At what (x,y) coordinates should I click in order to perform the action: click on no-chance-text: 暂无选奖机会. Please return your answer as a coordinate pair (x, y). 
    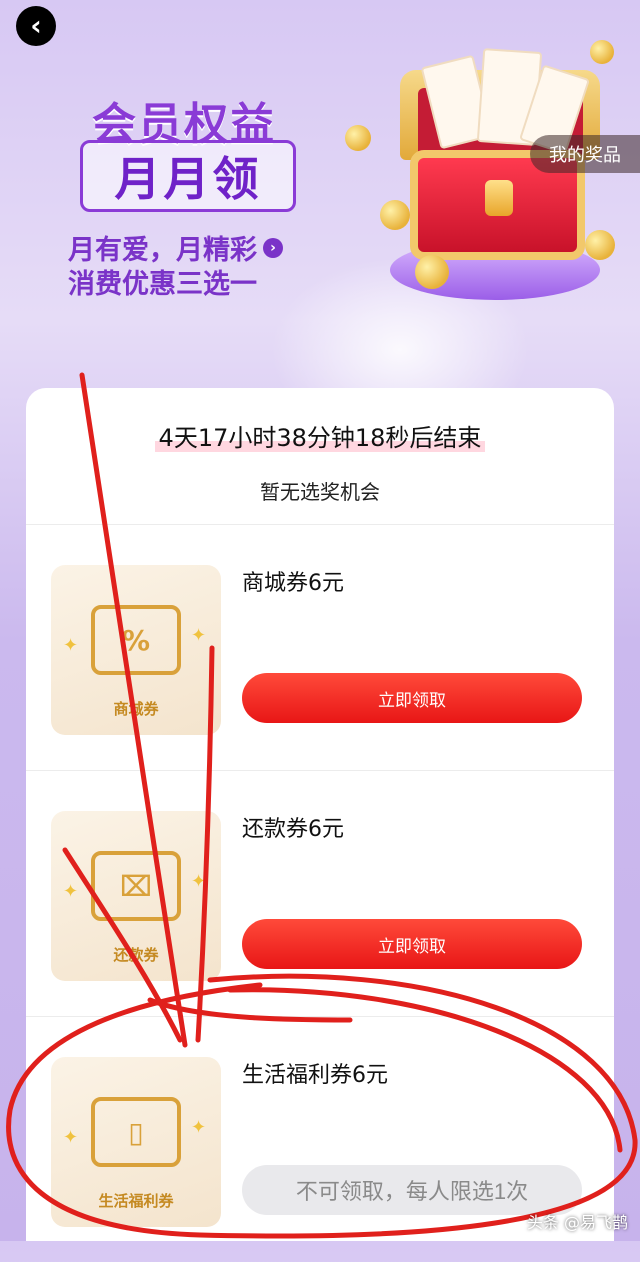
    Looking at the image, I should click on (320, 492).